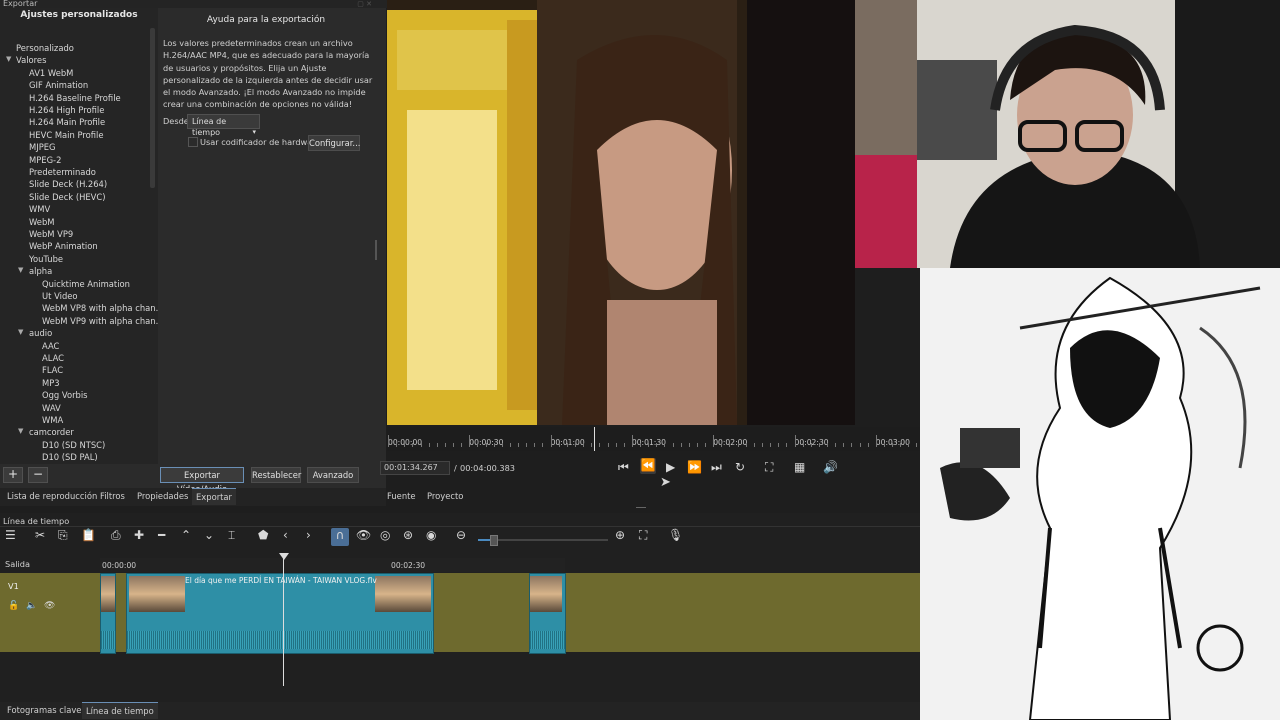 The image size is (1280, 720). I want to click on marker-icon: ⬟, so click(263, 535).